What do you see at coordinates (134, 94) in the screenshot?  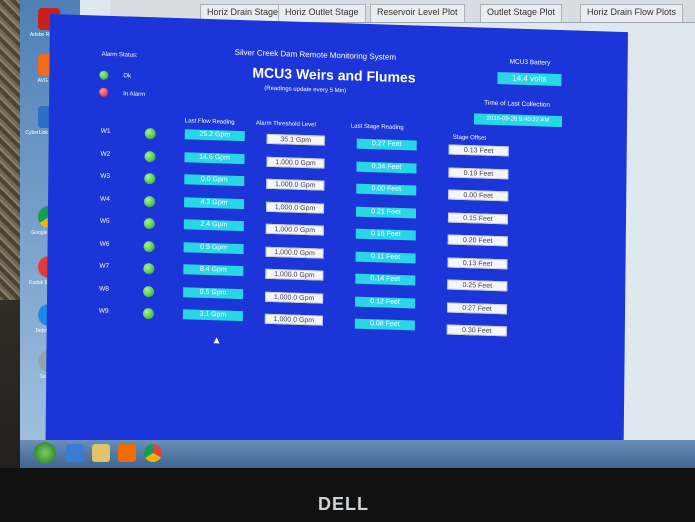 I see `in-alarm-legend-label: In Alarm` at bounding box center [134, 94].